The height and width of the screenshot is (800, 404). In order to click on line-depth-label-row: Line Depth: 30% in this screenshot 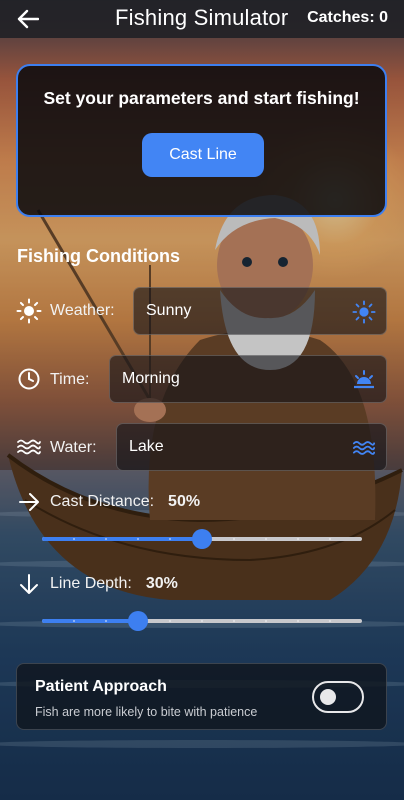, I will do `click(114, 584)`.